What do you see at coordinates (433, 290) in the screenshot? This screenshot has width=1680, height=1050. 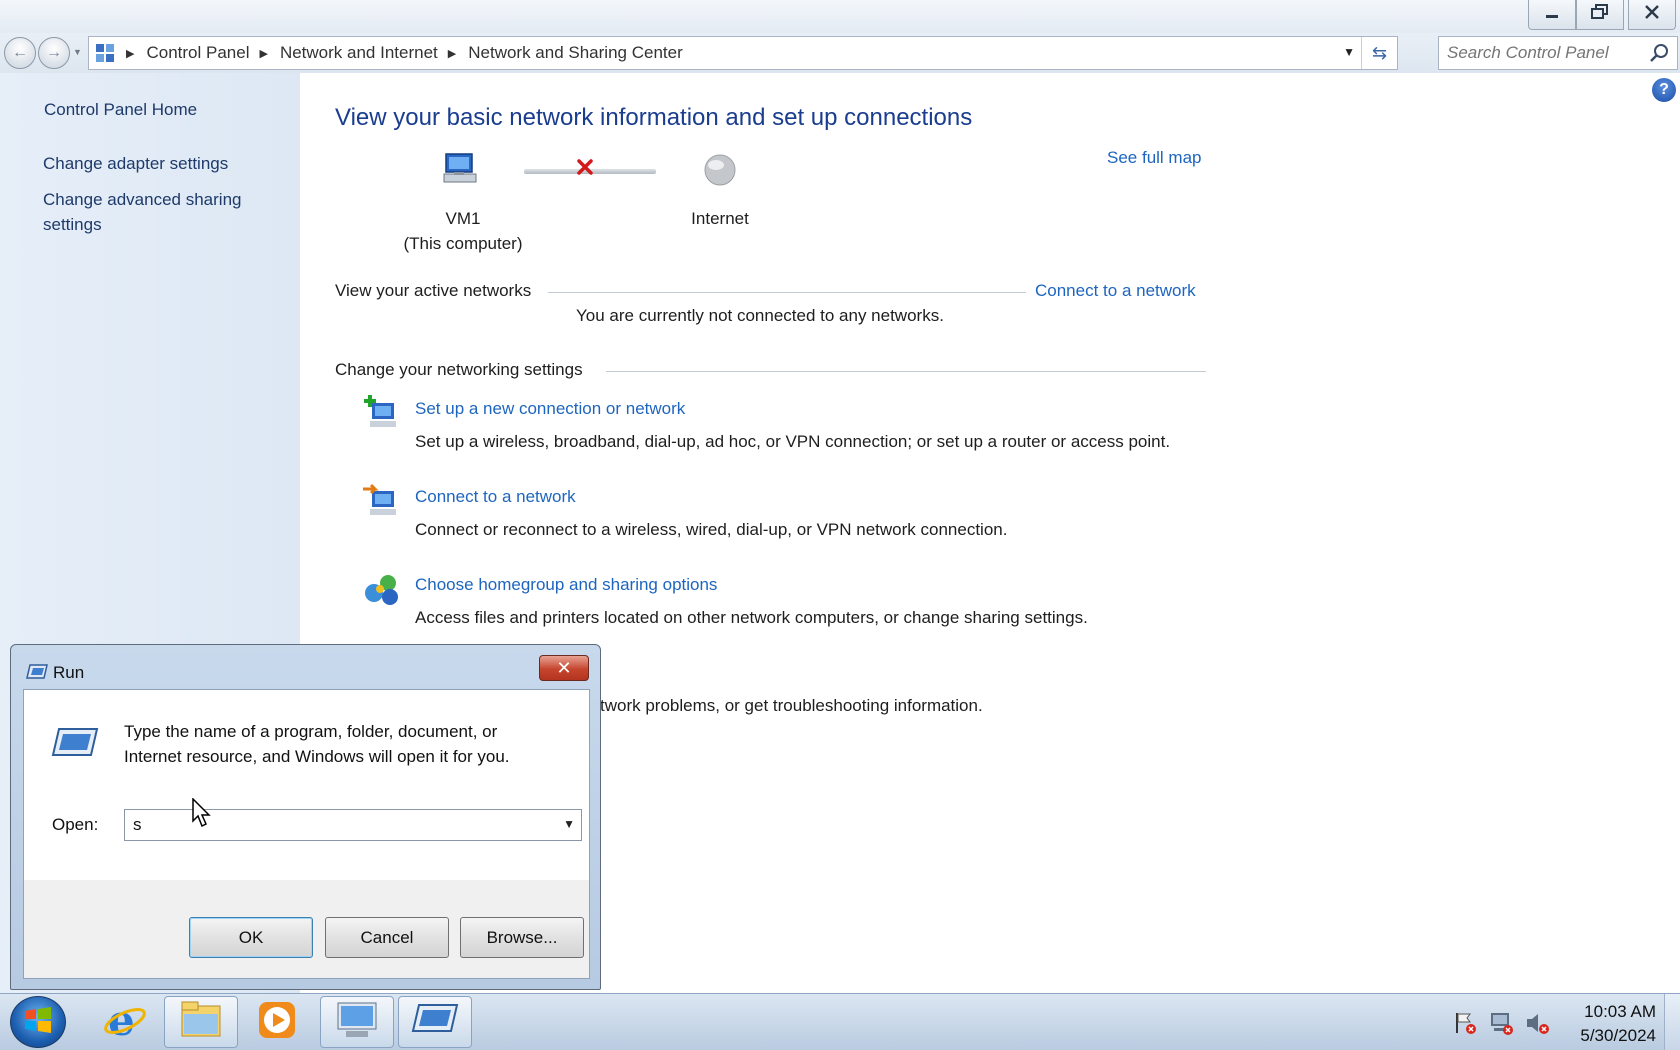 I see `active-networks-title: View your active networks` at bounding box center [433, 290].